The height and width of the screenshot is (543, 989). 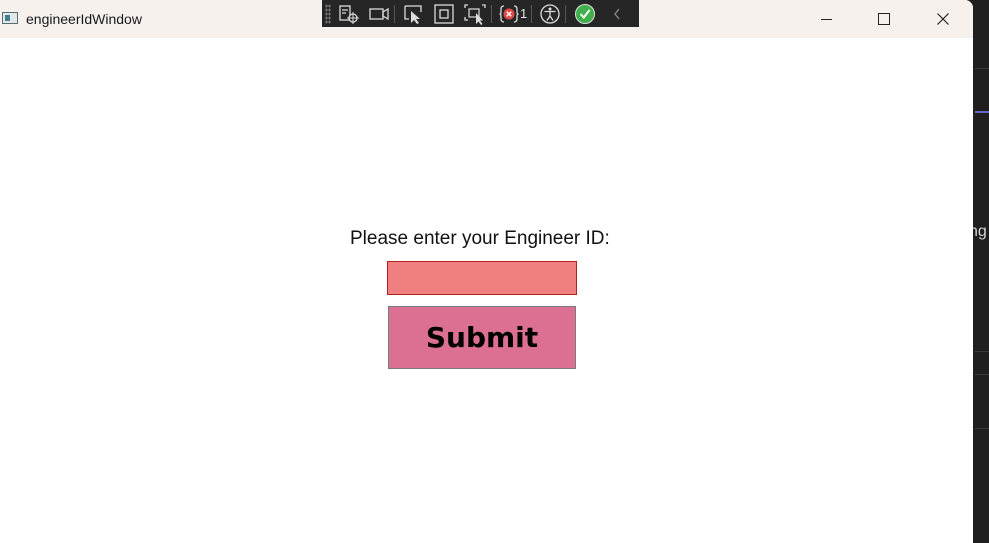 I want to click on select-element-icon, so click(x=413, y=14).